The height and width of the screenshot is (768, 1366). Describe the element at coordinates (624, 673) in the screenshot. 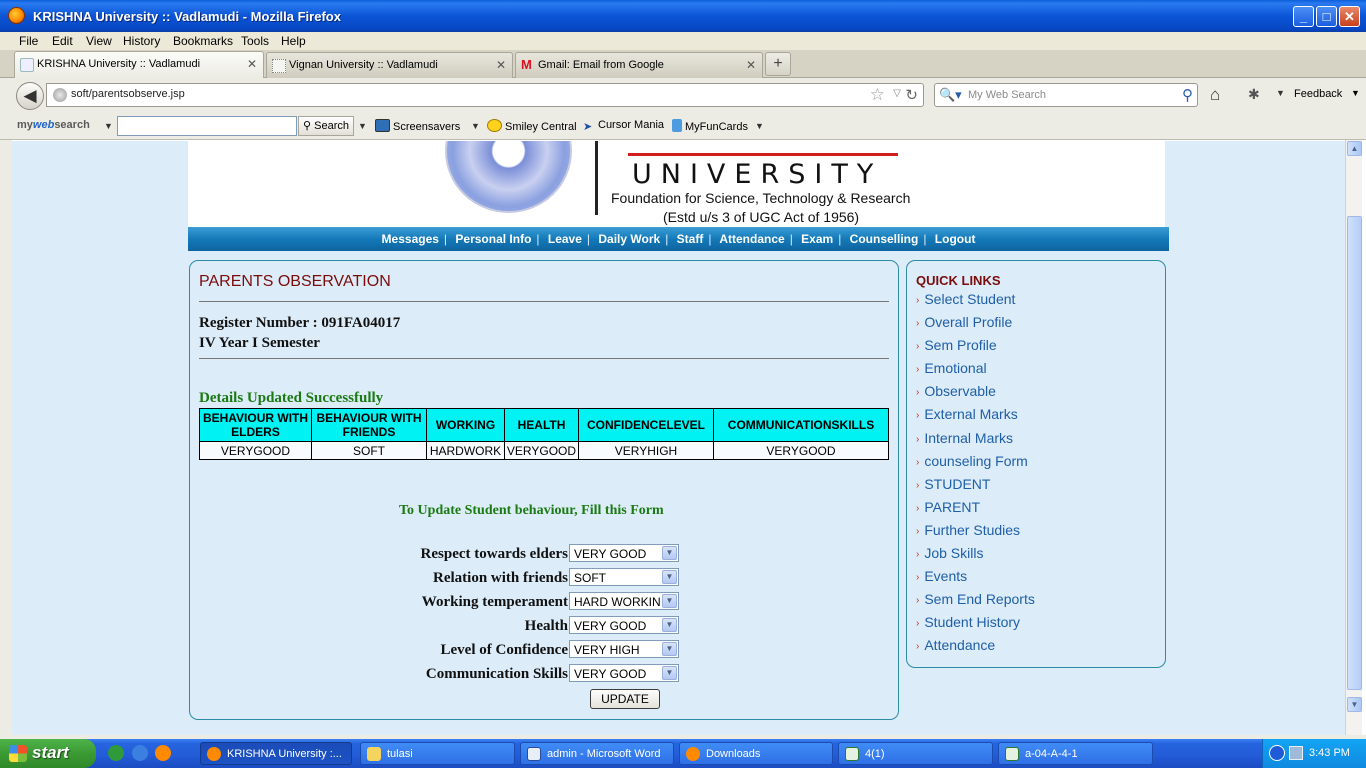

I see `communication-select: VERY GOOD ▼` at that location.